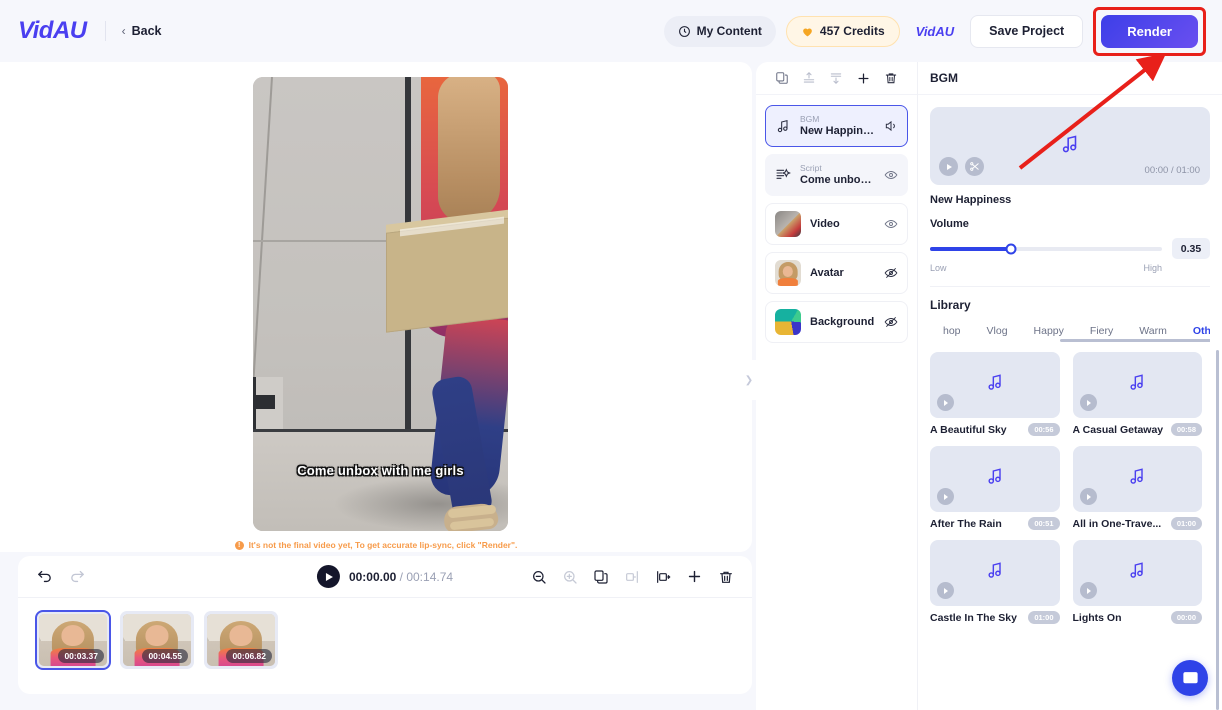 This screenshot has width=1222, height=710. What do you see at coordinates (1070, 146) in the screenshot?
I see `audio-waveform-card: 00:00 / 01:00` at bounding box center [1070, 146].